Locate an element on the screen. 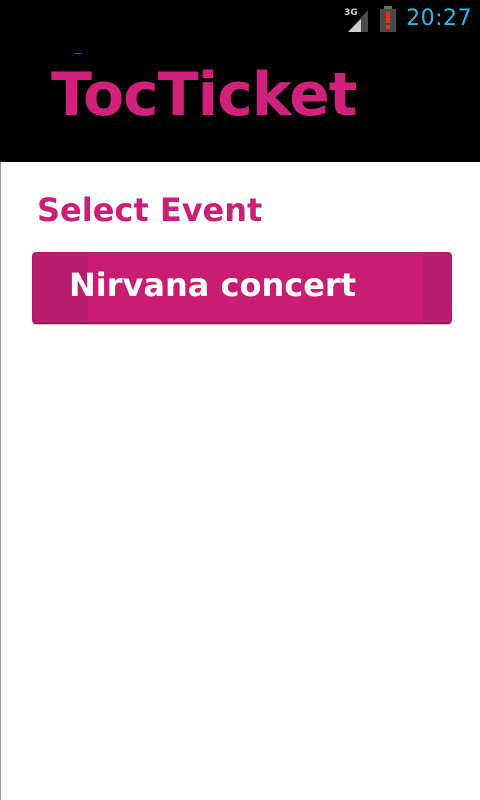  page-title: Select Event is located at coordinates (150, 210).